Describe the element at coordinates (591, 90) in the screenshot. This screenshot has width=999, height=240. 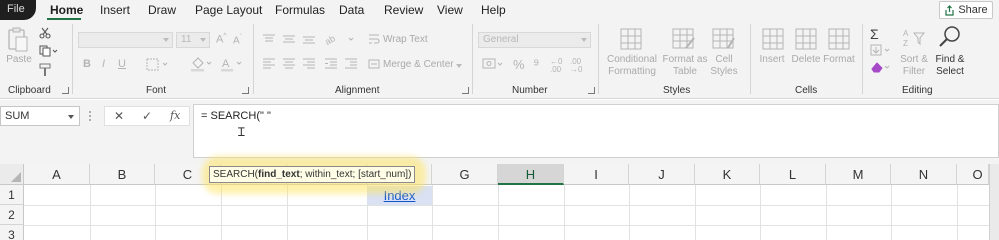
I see `number-dialog-launcher-icon` at that location.